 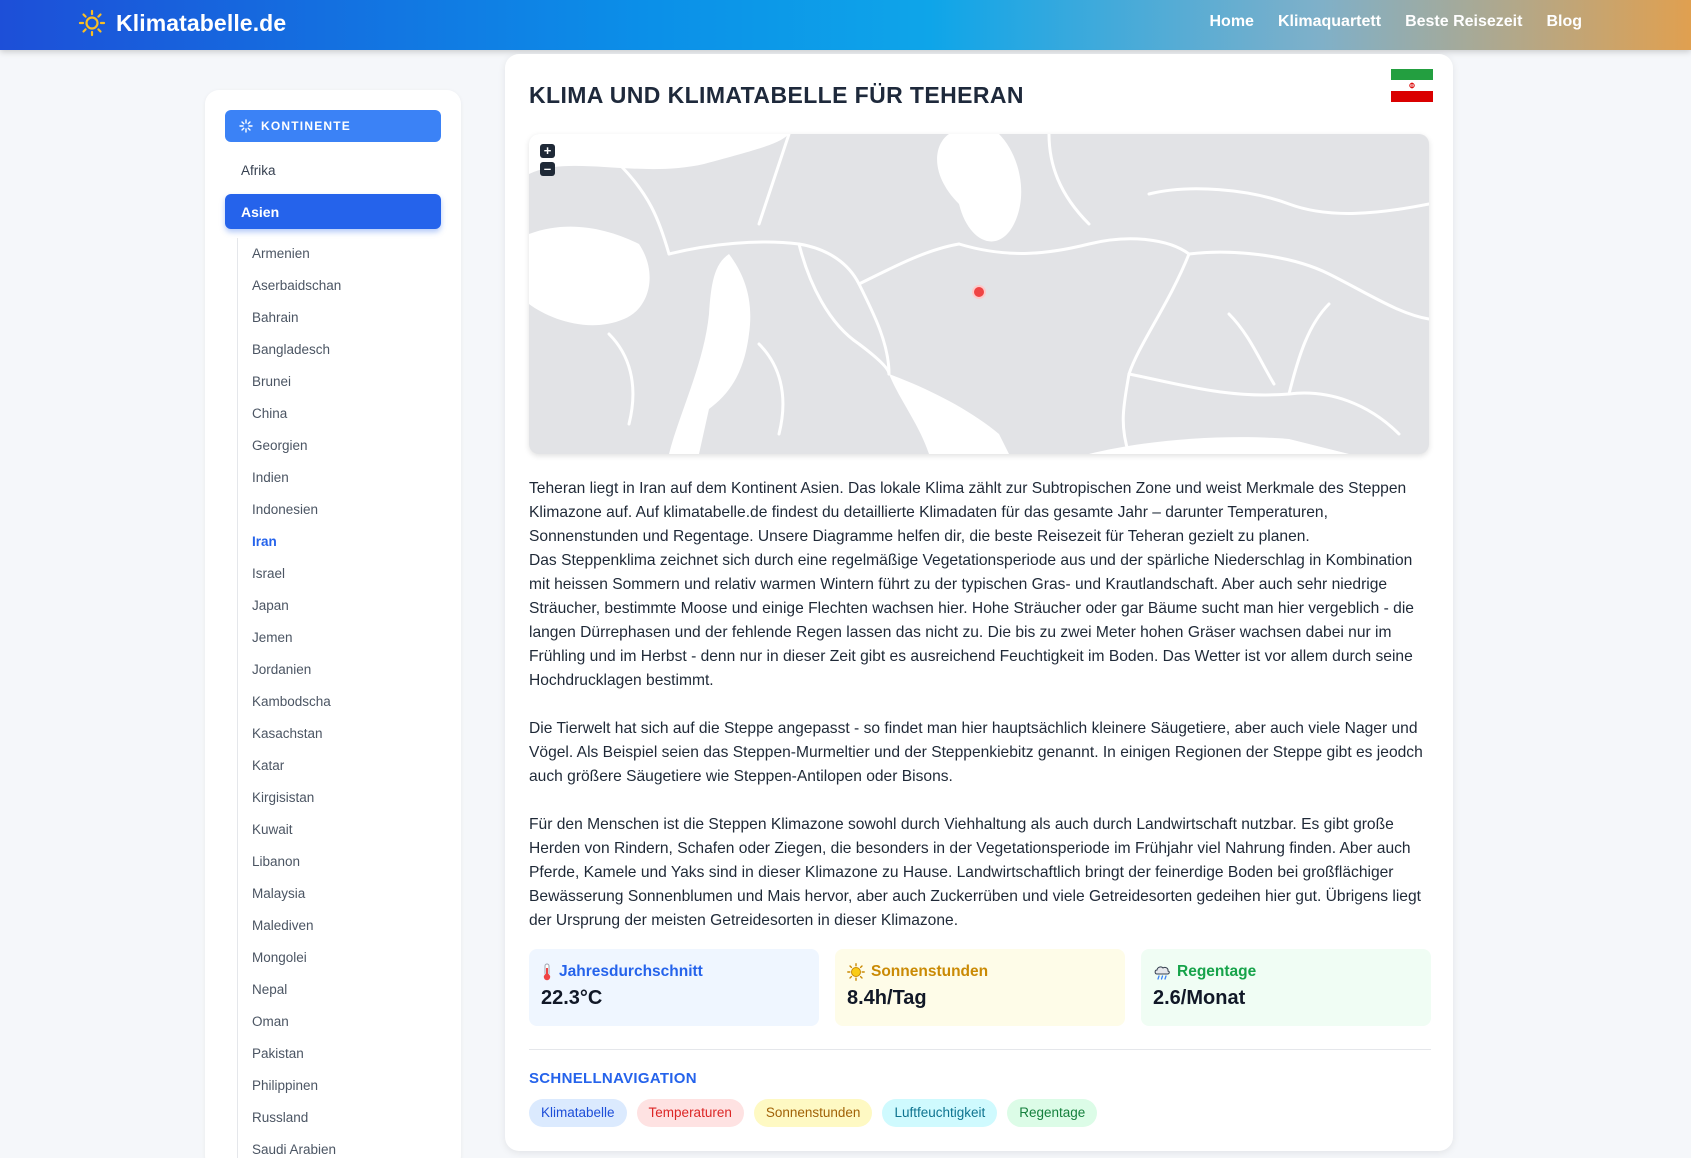 What do you see at coordinates (337, 478) in the screenshot?
I see `sidebar-country-indien: Indien` at bounding box center [337, 478].